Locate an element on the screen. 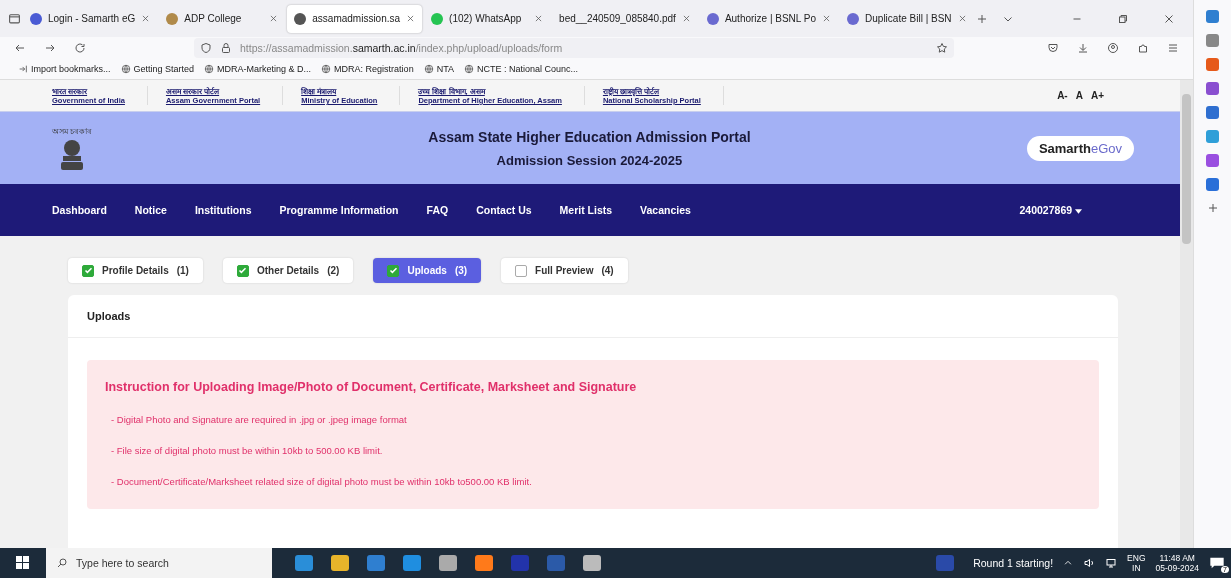 The width and height of the screenshot is (1231, 578). nav-link: FAQ is located at coordinates (437, 210).